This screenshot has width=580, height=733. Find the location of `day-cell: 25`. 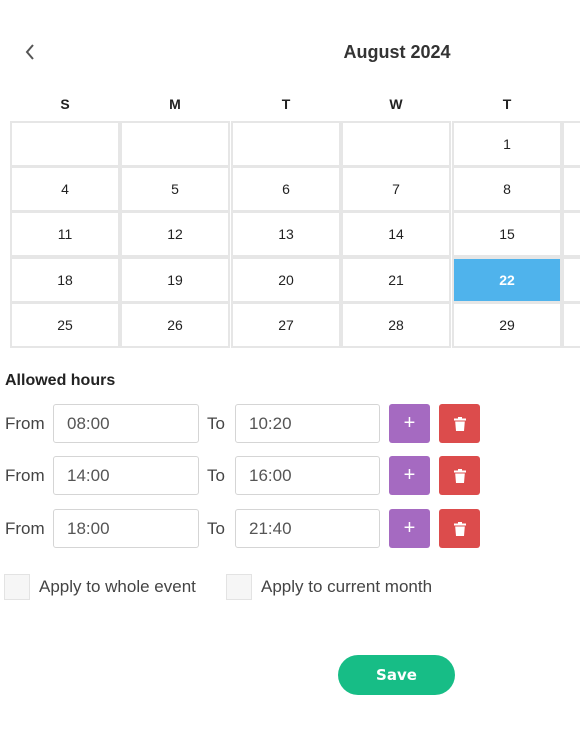

day-cell: 25 is located at coordinates (65, 325).